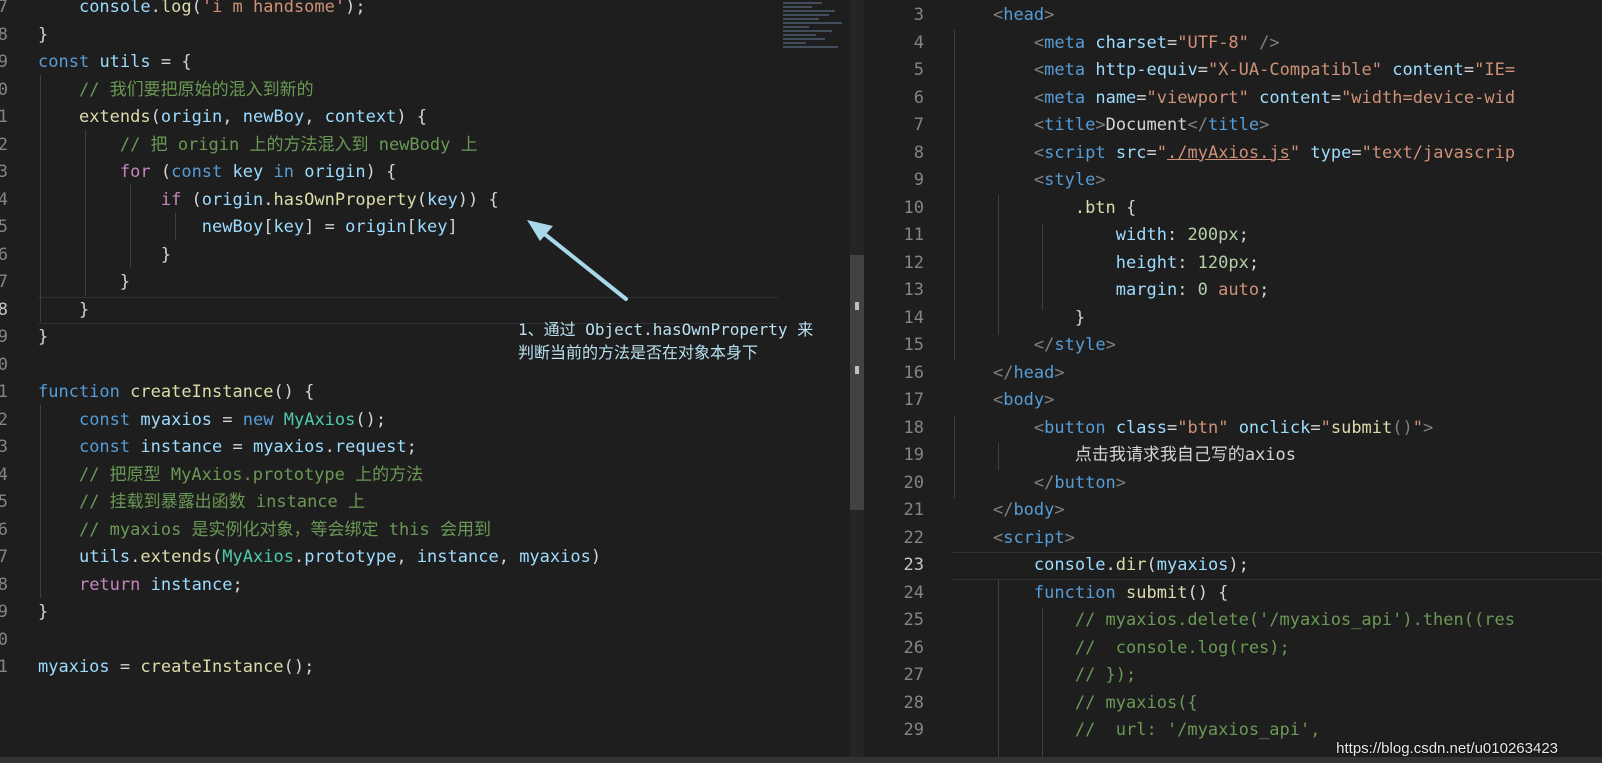 This screenshot has width=1602, height=763. Describe the element at coordinates (1233, 264) in the screenshot. I see `code-line: 12 height: 120px;` at that location.